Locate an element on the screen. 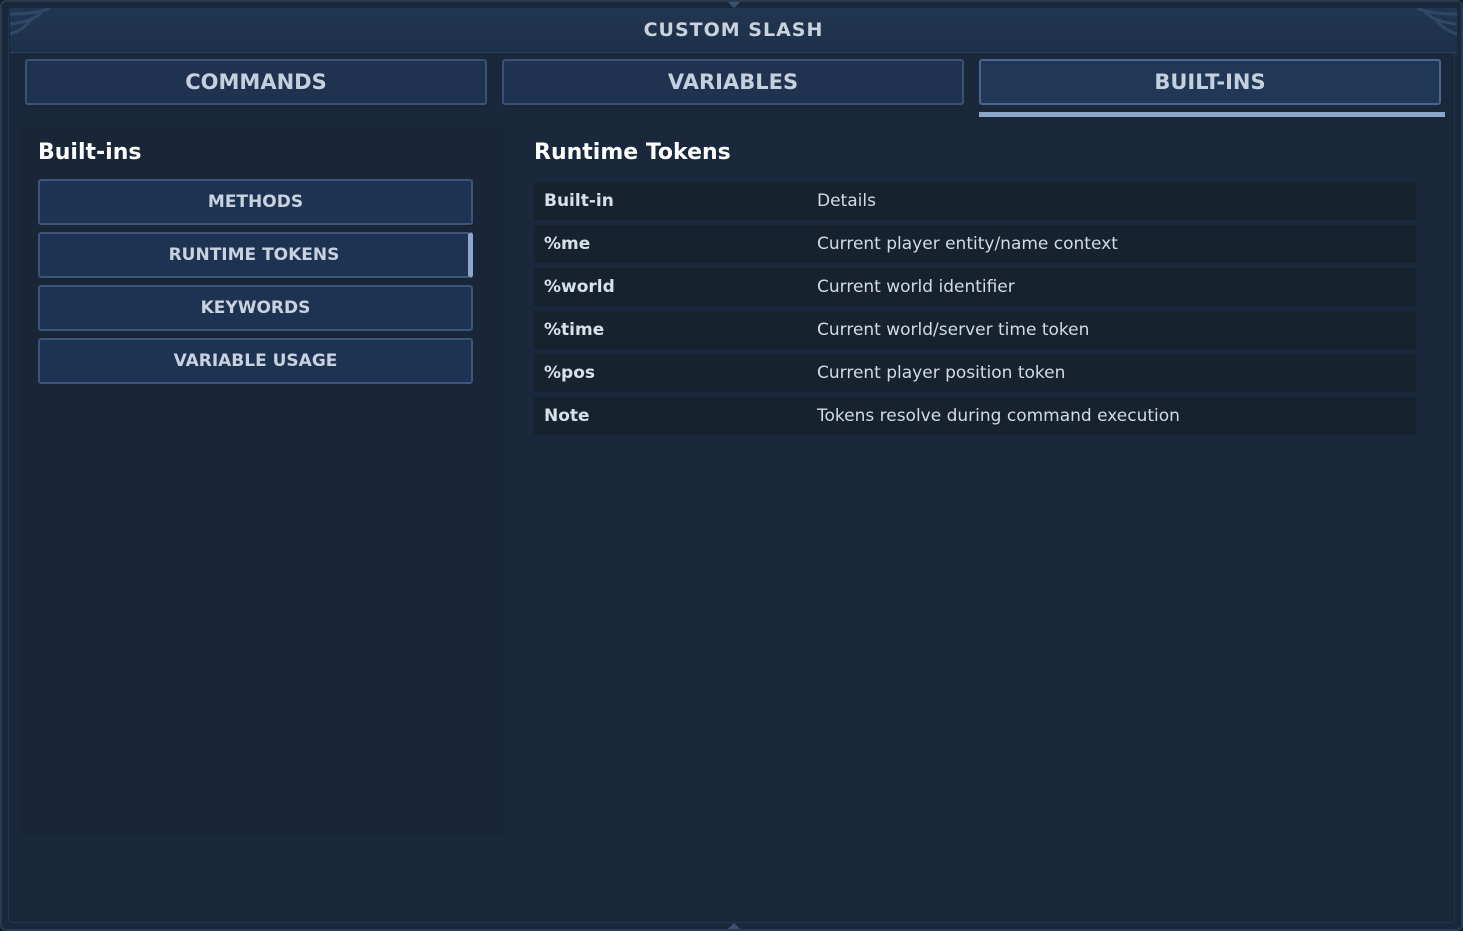 Image resolution: width=1463 pixels, height=931 pixels. token-name: Note is located at coordinates (567, 416).